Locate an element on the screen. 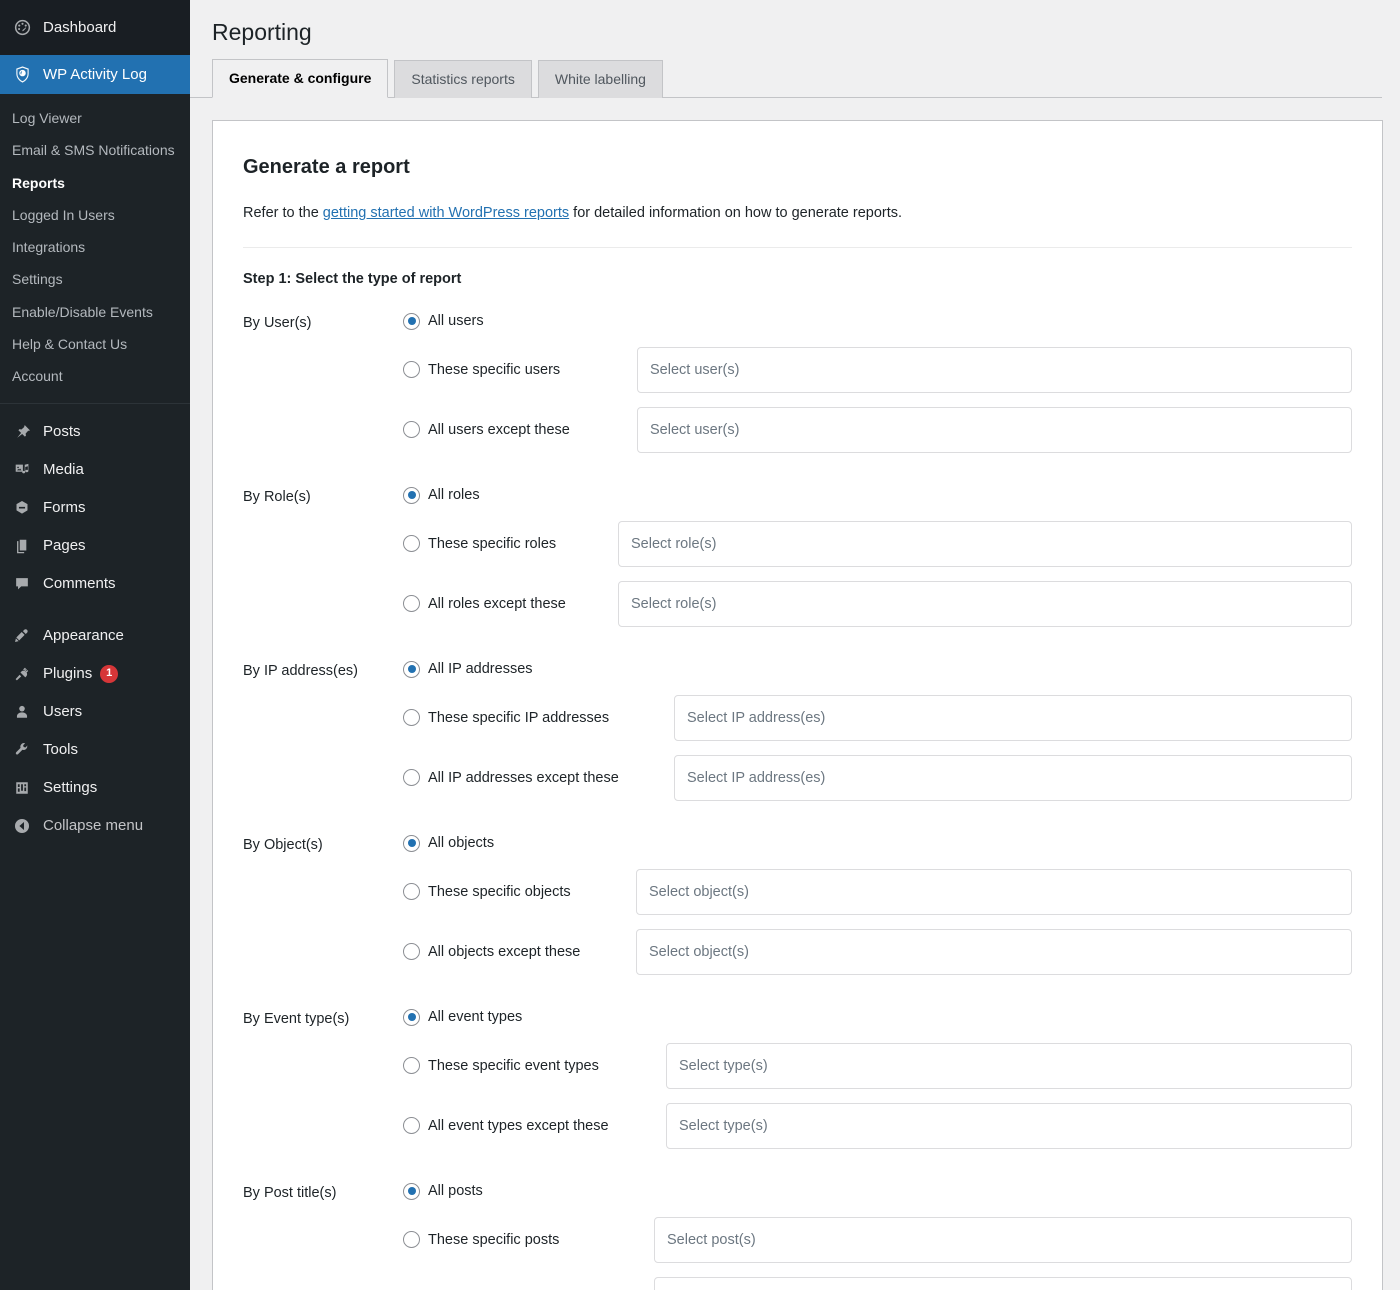  radio-all-roles is located at coordinates (411, 495).